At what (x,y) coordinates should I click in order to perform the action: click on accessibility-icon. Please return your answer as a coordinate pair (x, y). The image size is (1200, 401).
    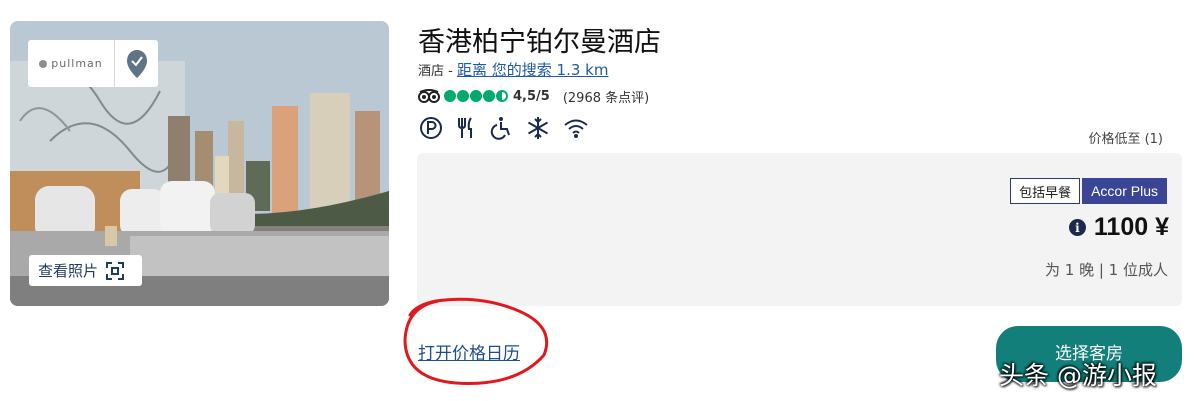
    Looking at the image, I should click on (501, 128).